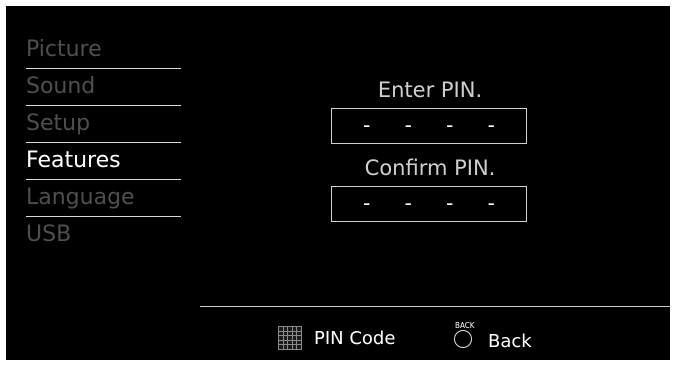 The width and height of the screenshot is (676, 366). What do you see at coordinates (290, 338) in the screenshot?
I see `keypad-icon` at bounding box center [290, 338].